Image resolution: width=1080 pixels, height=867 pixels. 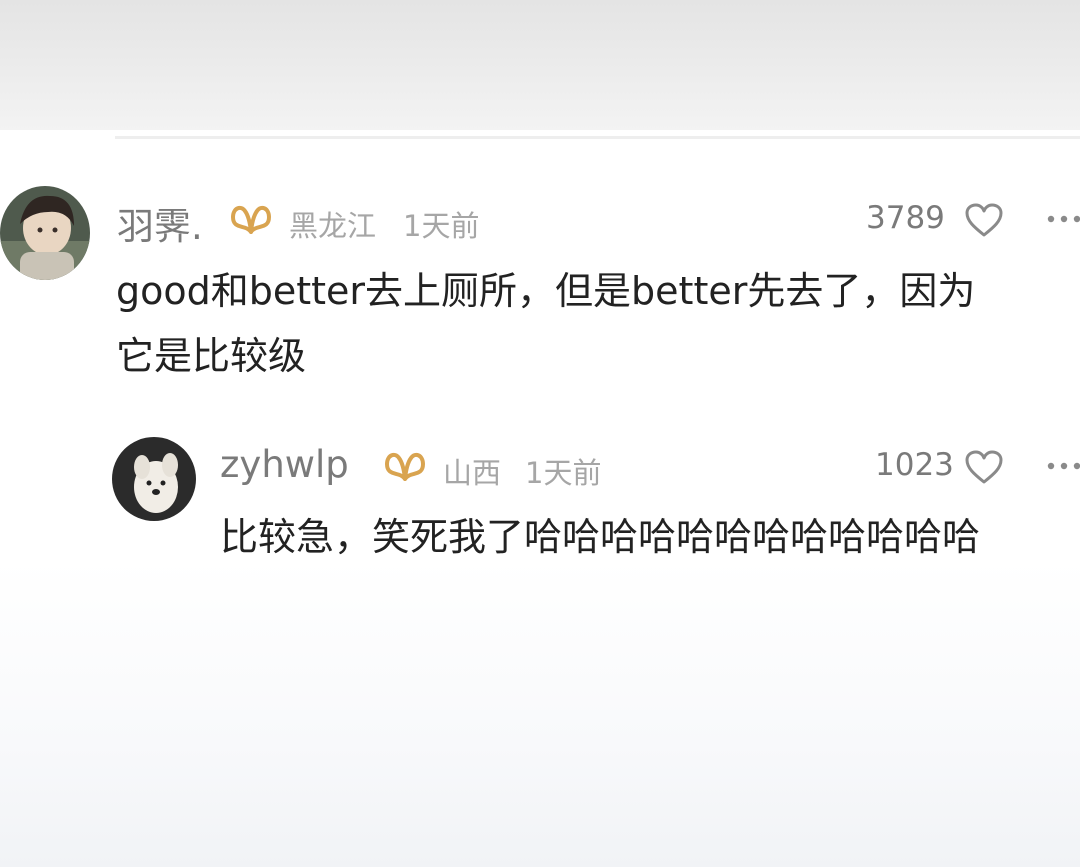 What do you see at coordinates (211, 356) in the screenshot?
I see `comment-text-line: 它是比较级` at bounding box center [211, 356].